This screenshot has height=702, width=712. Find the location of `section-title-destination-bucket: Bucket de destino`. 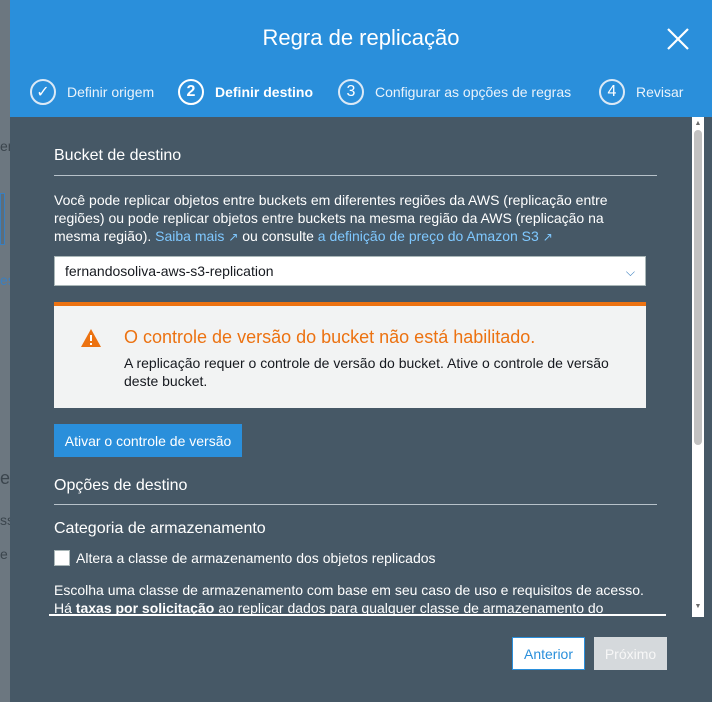

section-title-destination-bucket: Bucket de destino is located at coordinates (118, 155).